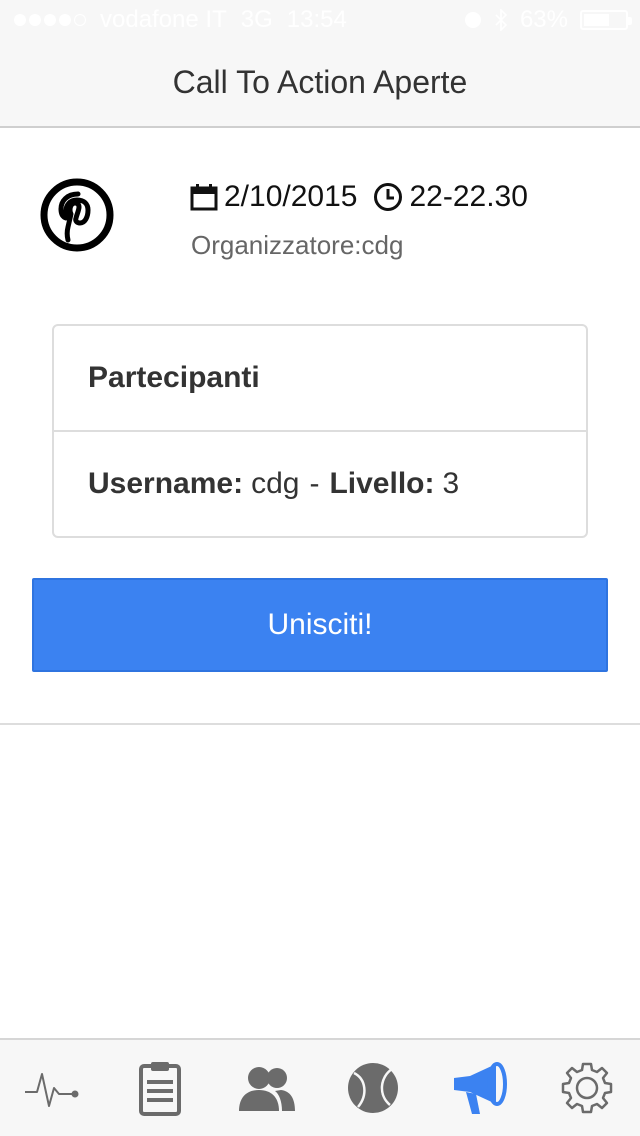 The image size is (640, 1136). What do you see at coordinates (204, 197) in the screenshot?
I see `calendar-icon` at bounding box center [204, 197].